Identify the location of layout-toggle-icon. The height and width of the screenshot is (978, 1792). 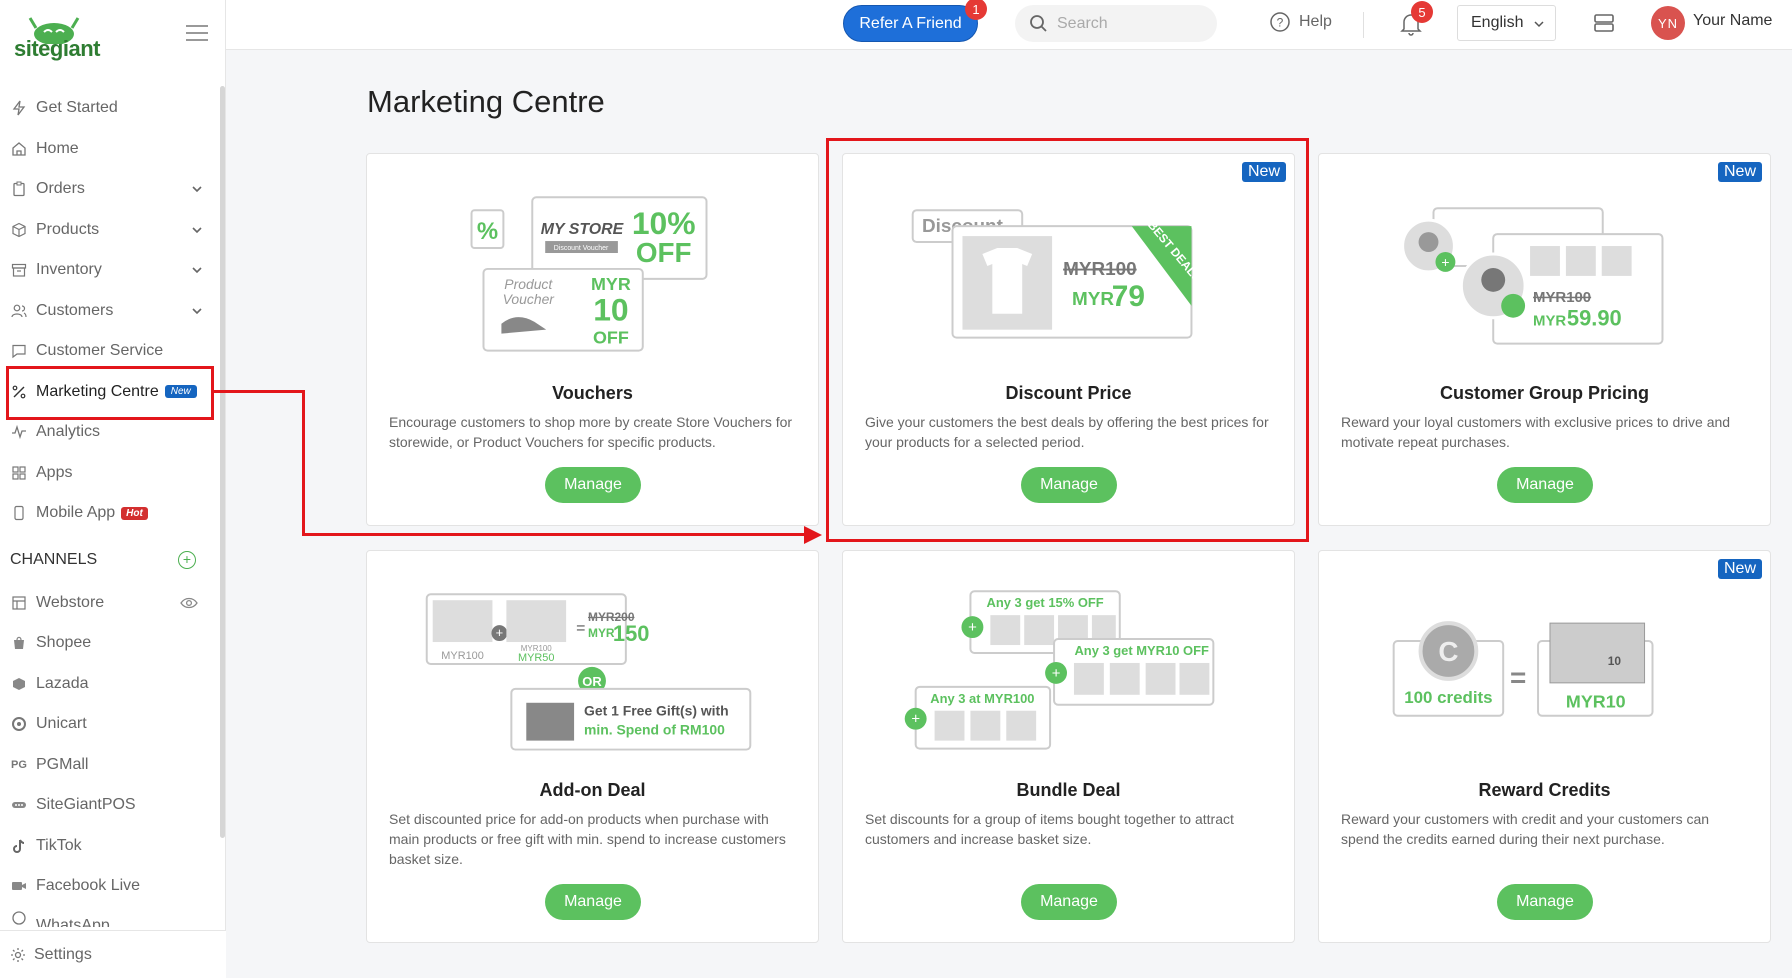
(1604, 23).